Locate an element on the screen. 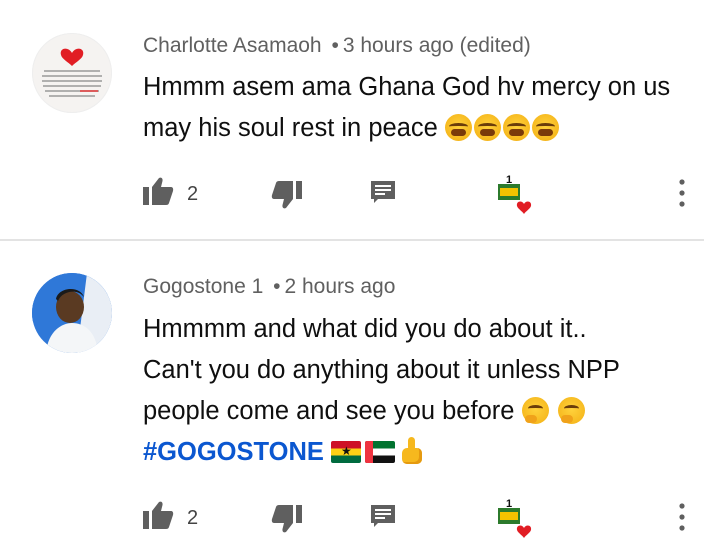 Image resolution: width=704 pixels, height=540 pixels. comment-line-text: people come and see you before is located at coordinates (329, 411).